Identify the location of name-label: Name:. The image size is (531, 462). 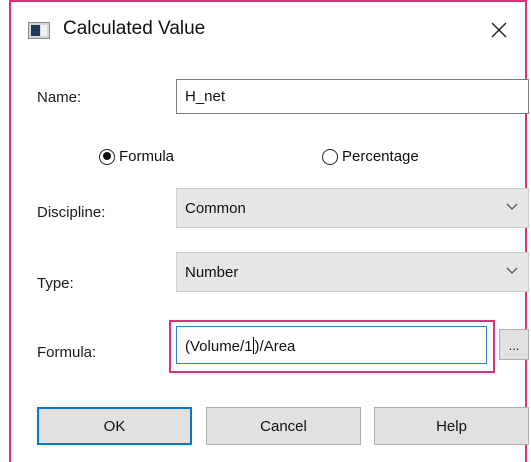
(59, 97).